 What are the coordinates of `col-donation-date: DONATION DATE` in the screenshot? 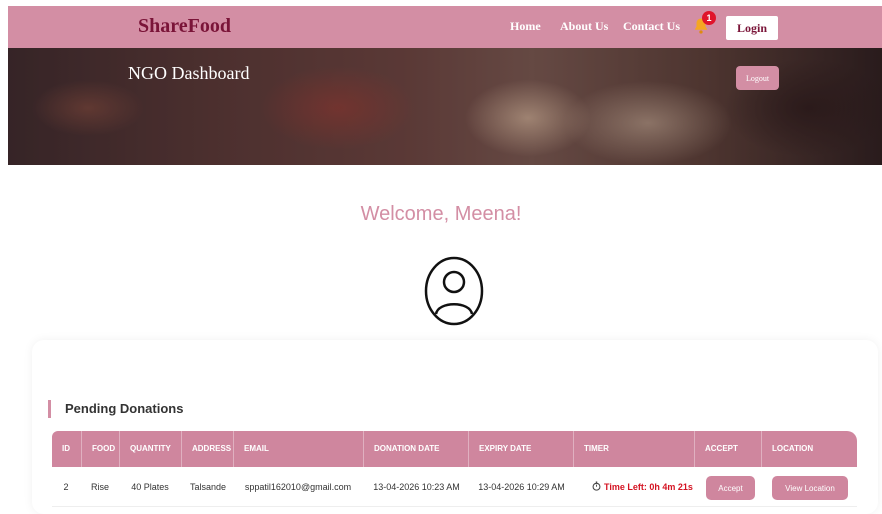 It's located at (416, 449).